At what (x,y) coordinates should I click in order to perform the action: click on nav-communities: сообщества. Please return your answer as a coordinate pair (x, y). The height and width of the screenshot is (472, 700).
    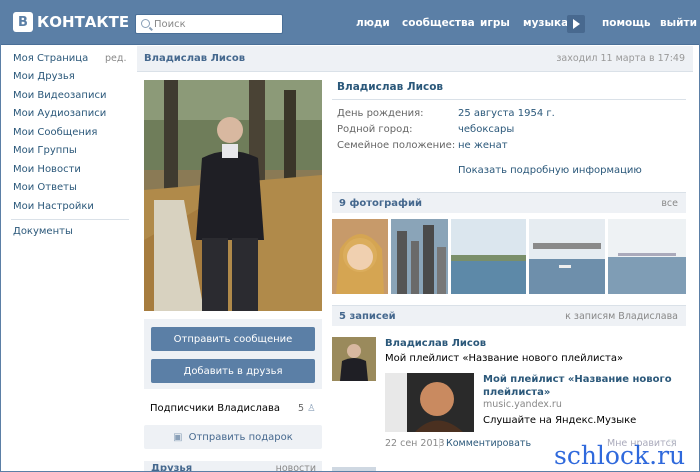
    Looking at the image, I should click on (438, 23).